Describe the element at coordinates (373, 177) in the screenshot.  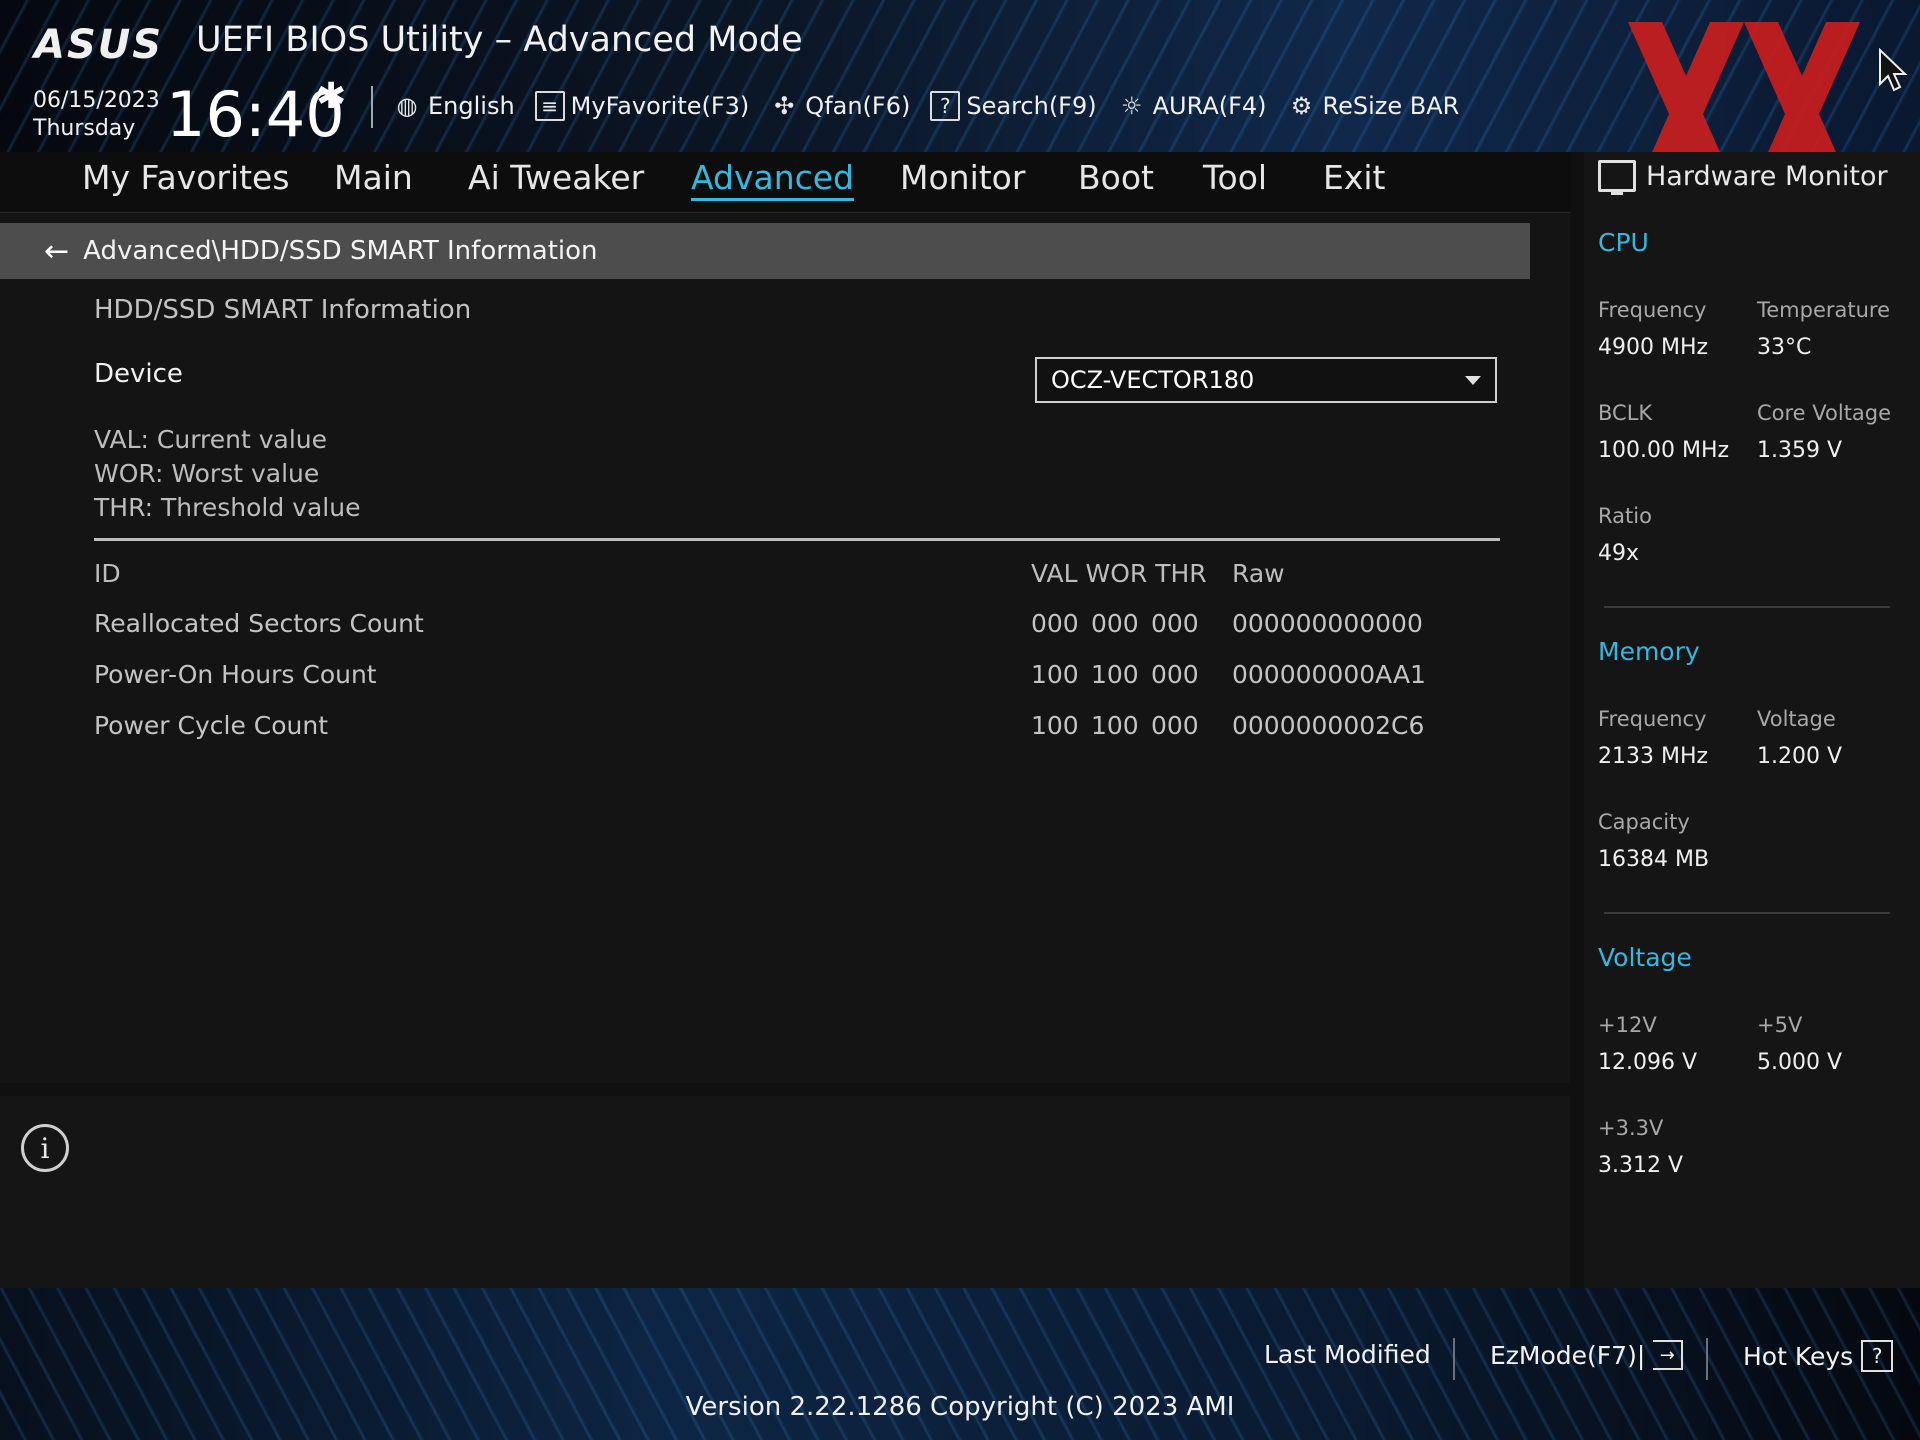
I see `tab-main: Main` at that location.